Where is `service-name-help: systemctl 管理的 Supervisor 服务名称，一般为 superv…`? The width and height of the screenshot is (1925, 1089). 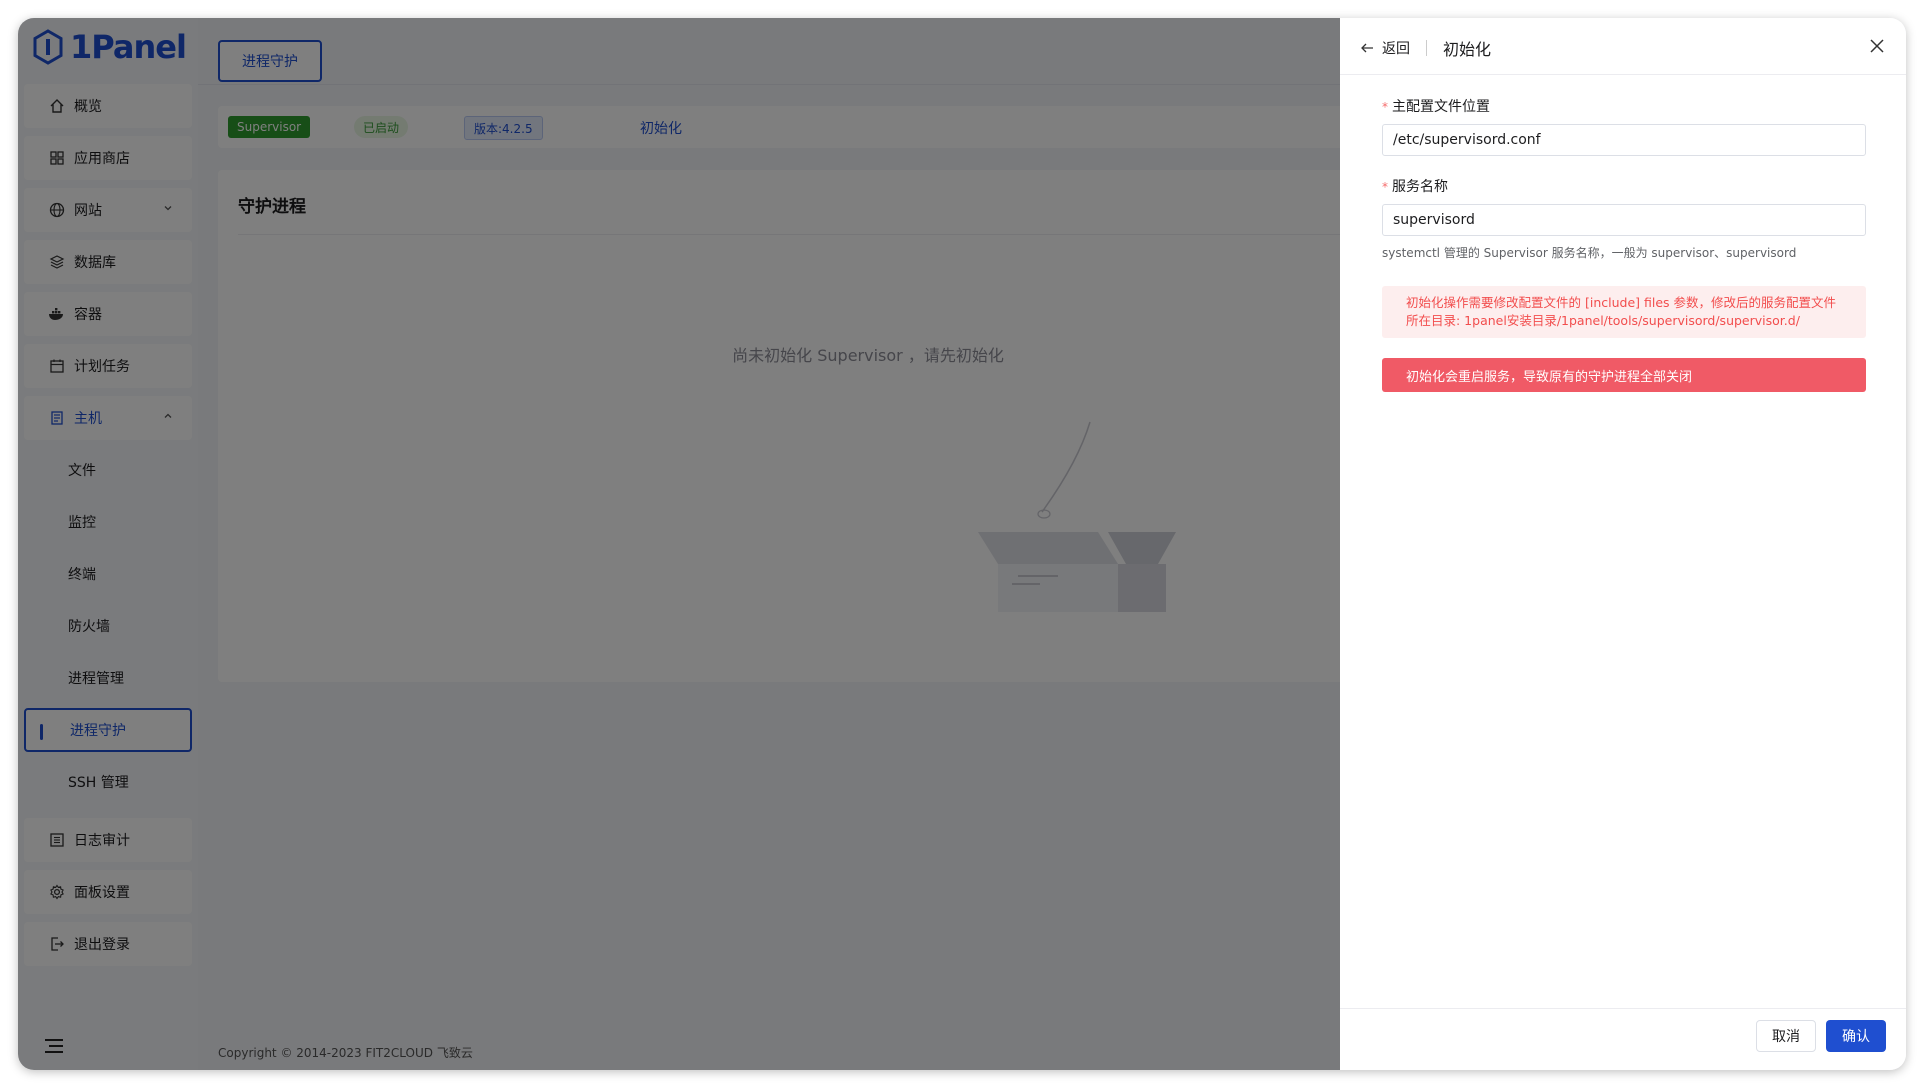 service-name-help: systemctl 管理的 Supervisor 服务名称，一般为 superv… is located at coordinates (1589, 253).